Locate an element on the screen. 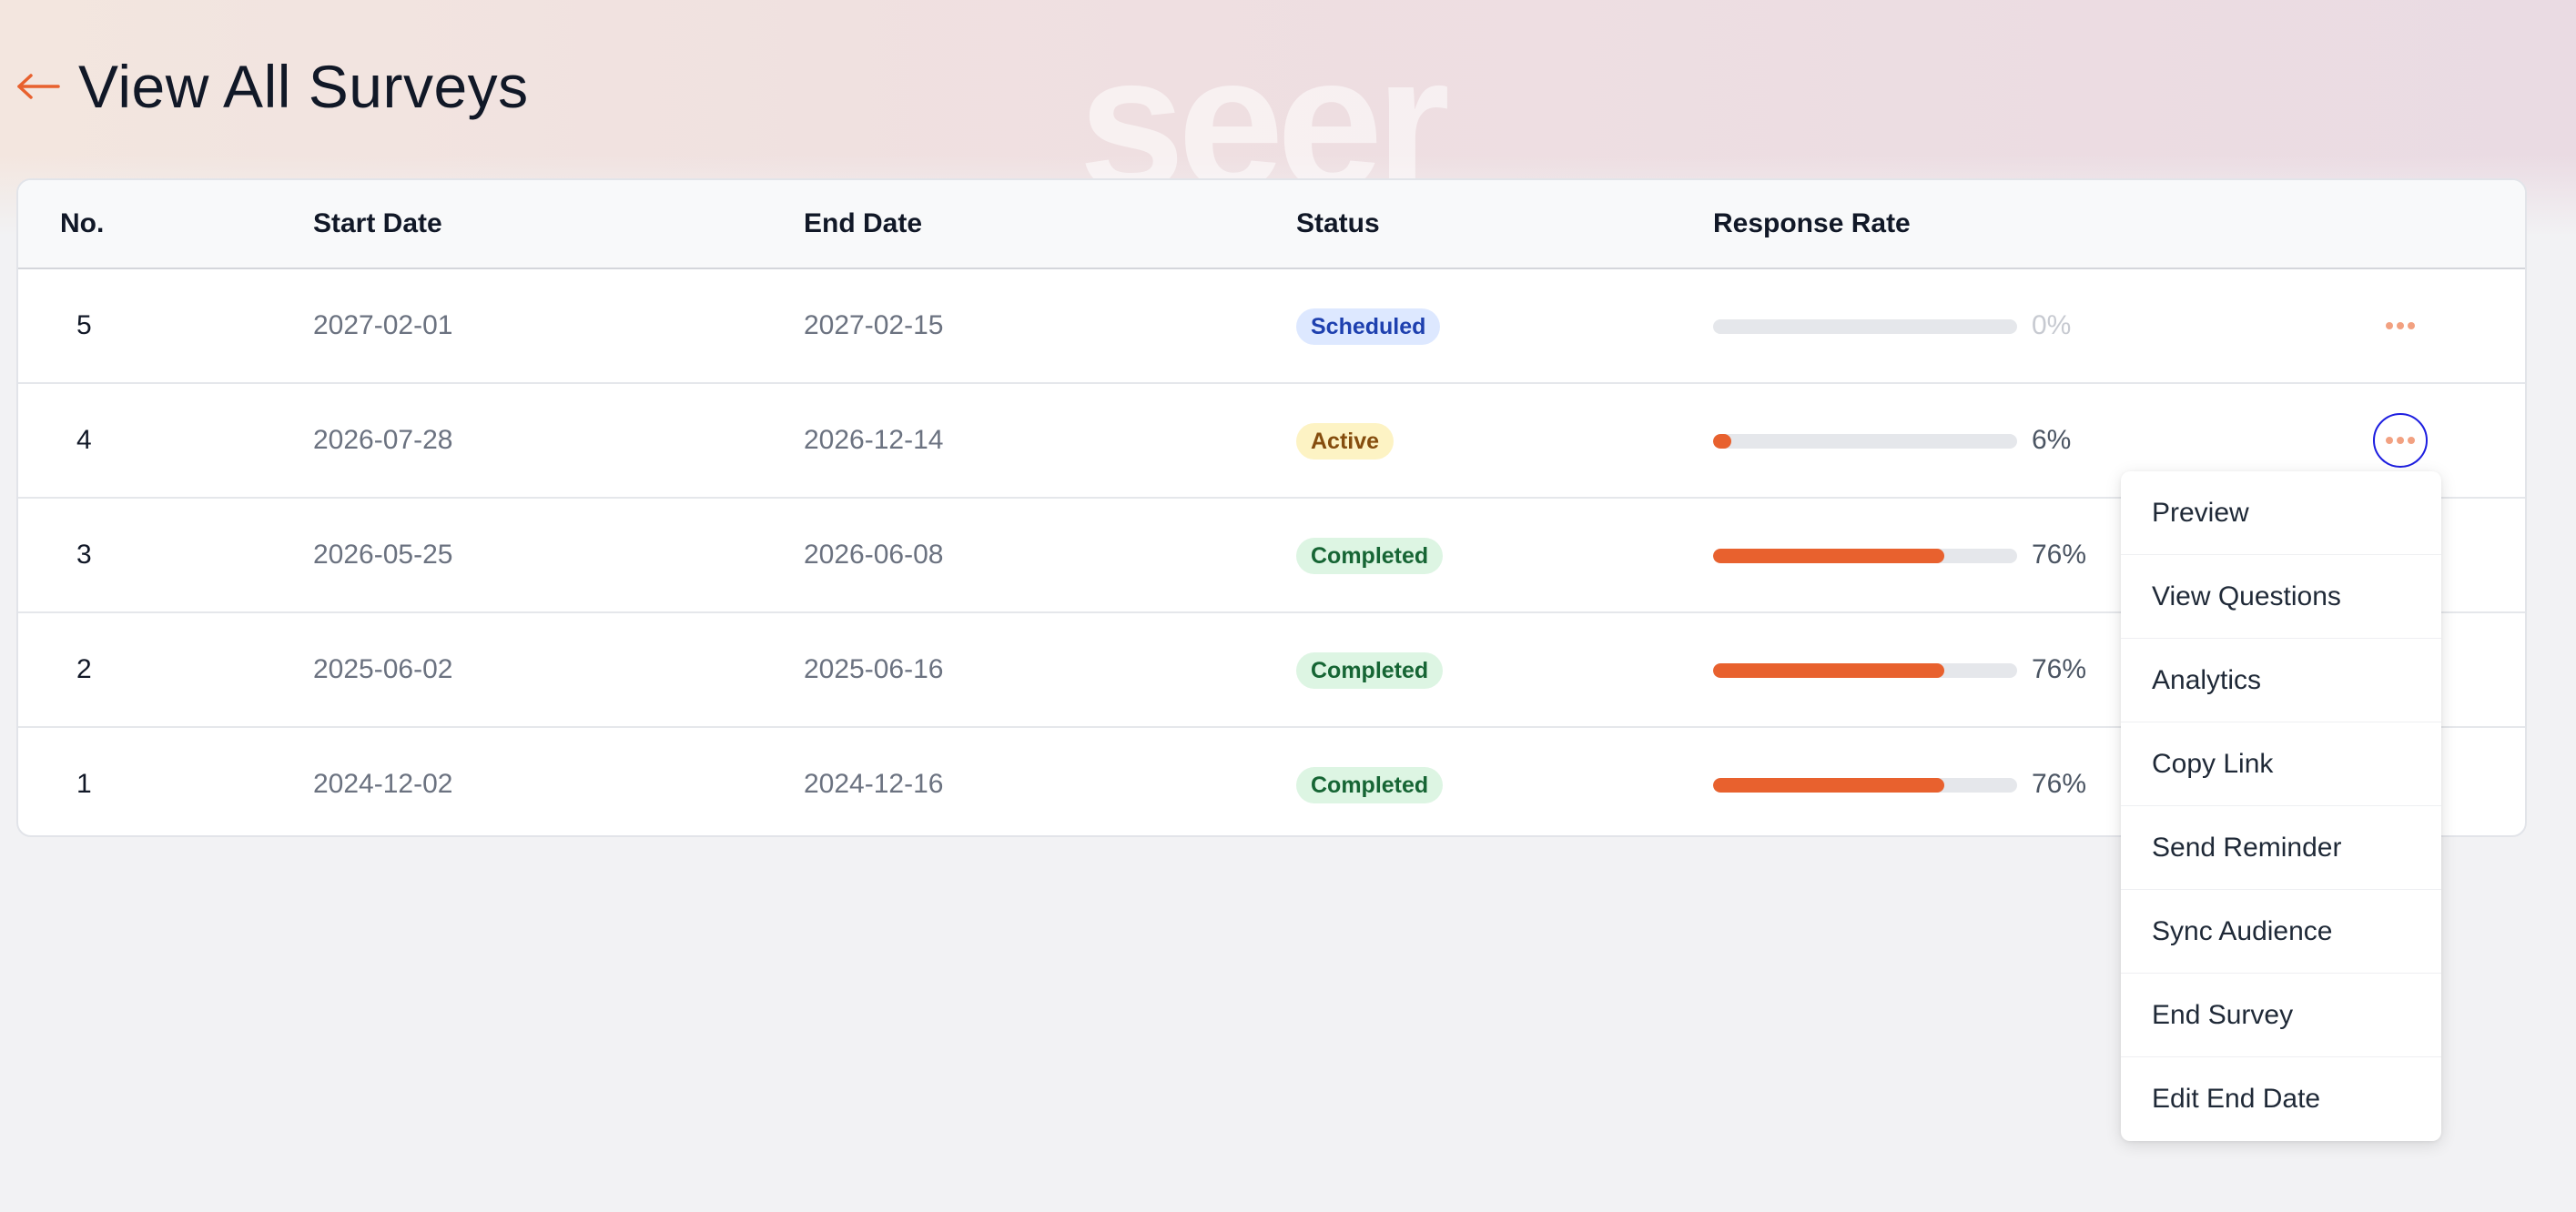 Image resolution: width=2576 pixels, height=1212 pixels. menu-item-edit-end-date: Edit End Date is located at coordinates (2281, 1099).